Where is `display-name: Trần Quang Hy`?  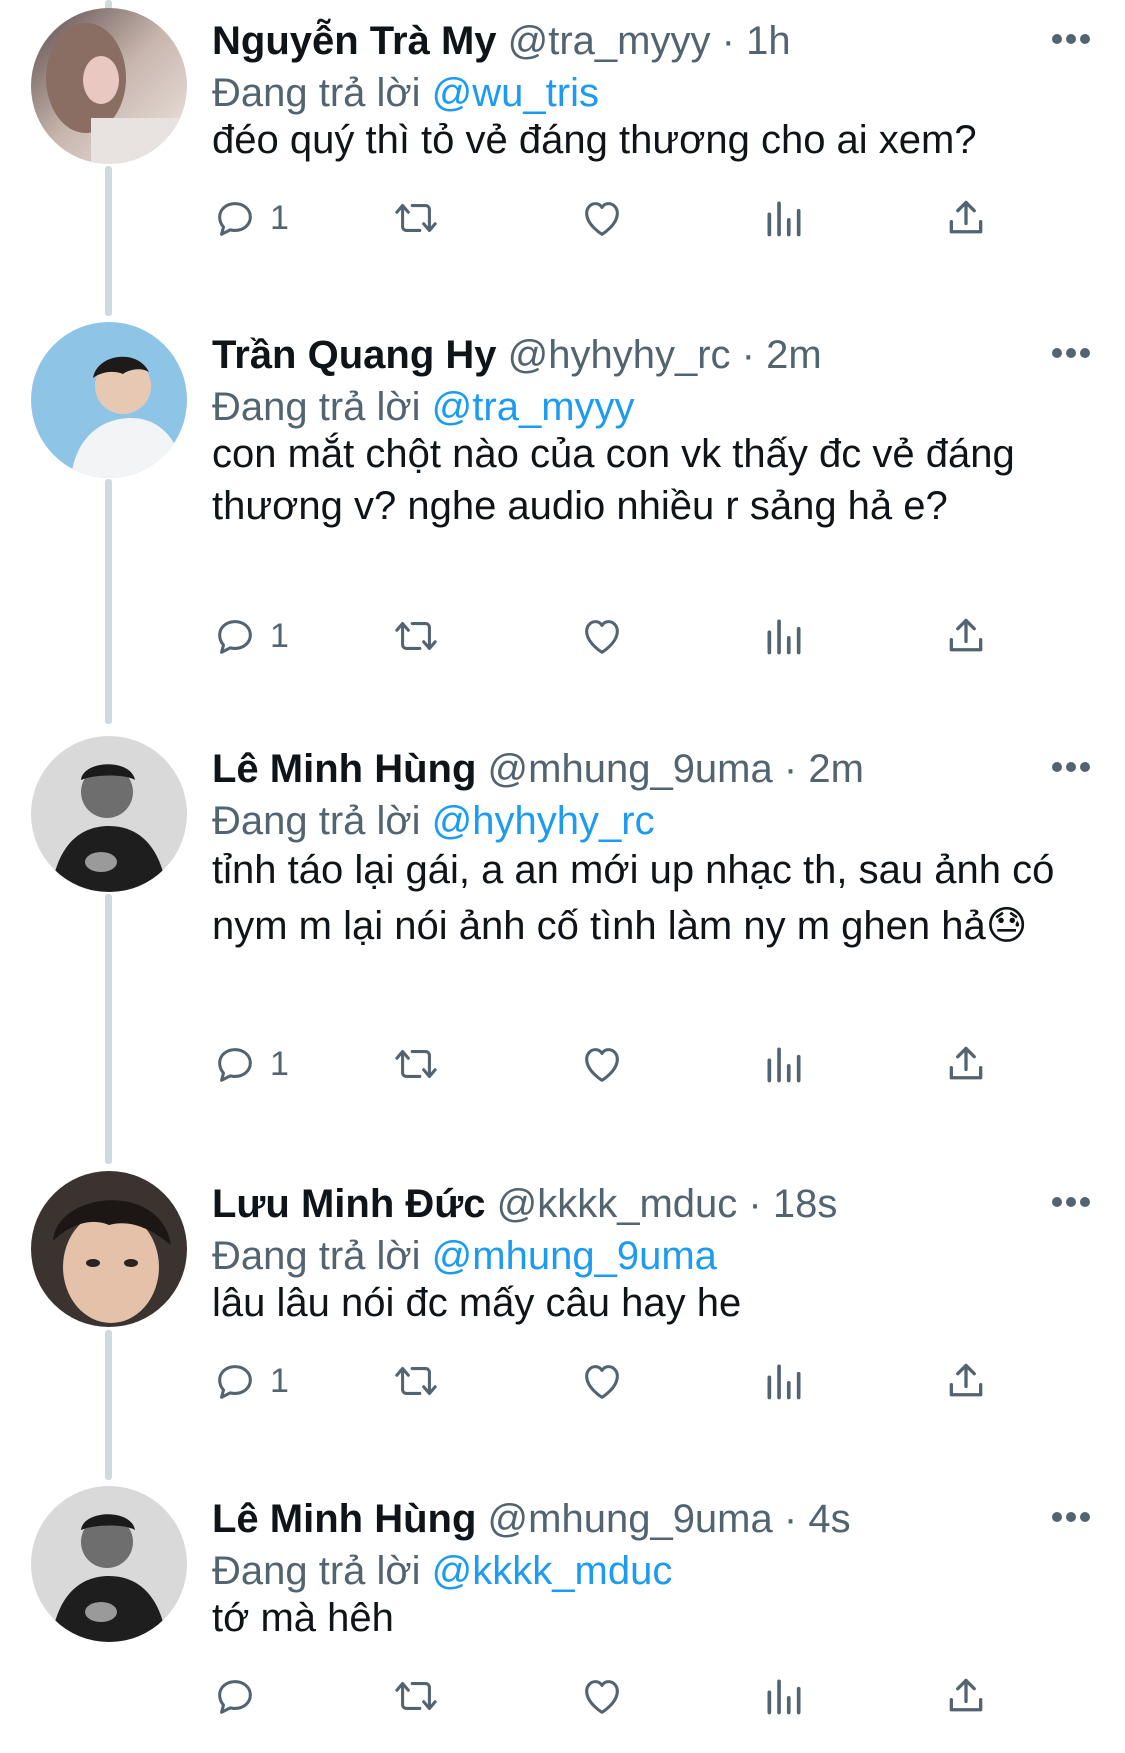
display-name: Trần Quang Hy is located at coordinates (354, 355).